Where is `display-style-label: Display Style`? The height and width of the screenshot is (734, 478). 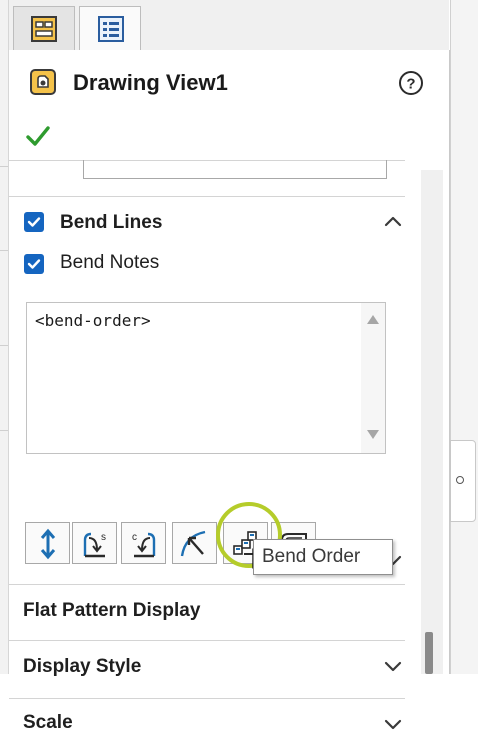 display-style-label: Display Style is located at coordinates (82, 667).